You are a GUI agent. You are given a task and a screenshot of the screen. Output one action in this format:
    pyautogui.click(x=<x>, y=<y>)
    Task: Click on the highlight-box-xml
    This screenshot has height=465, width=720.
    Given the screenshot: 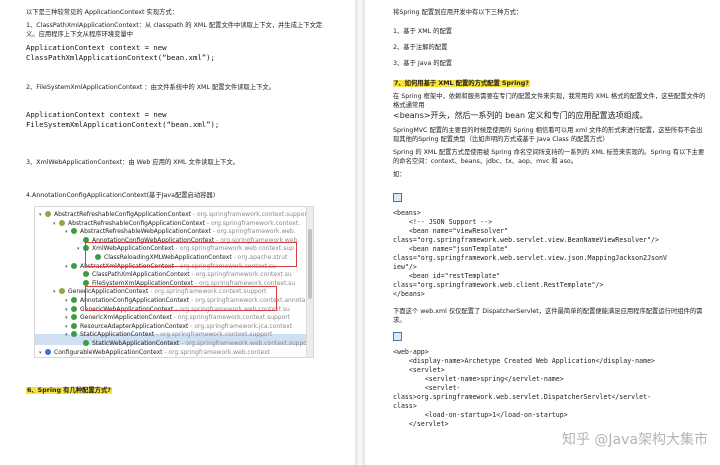 What is the action you would take?
    pyautogui.click(x=181, y=298)
    